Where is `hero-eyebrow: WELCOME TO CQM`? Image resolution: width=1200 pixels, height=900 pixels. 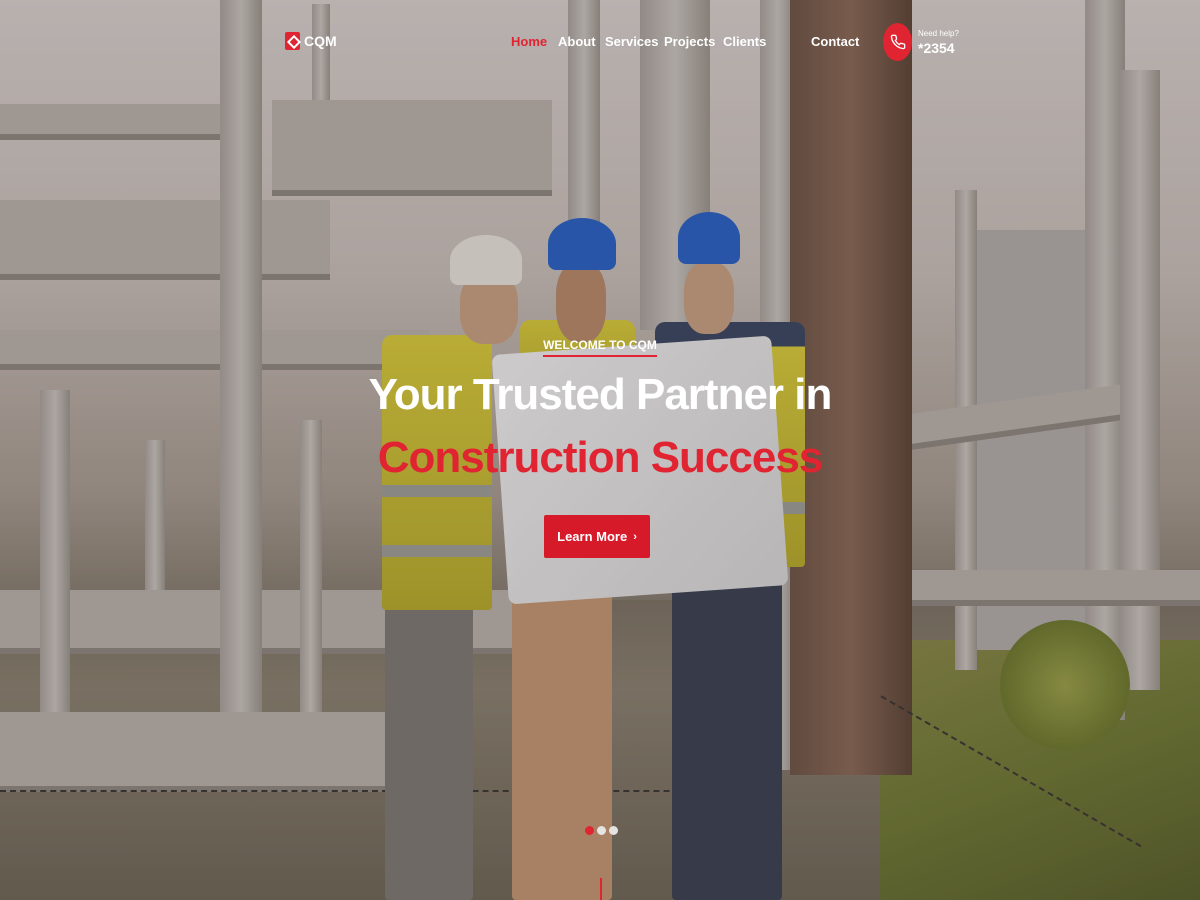
hero-eyebrow: WELCOME TO CQM is located at coordinates (600, 345).